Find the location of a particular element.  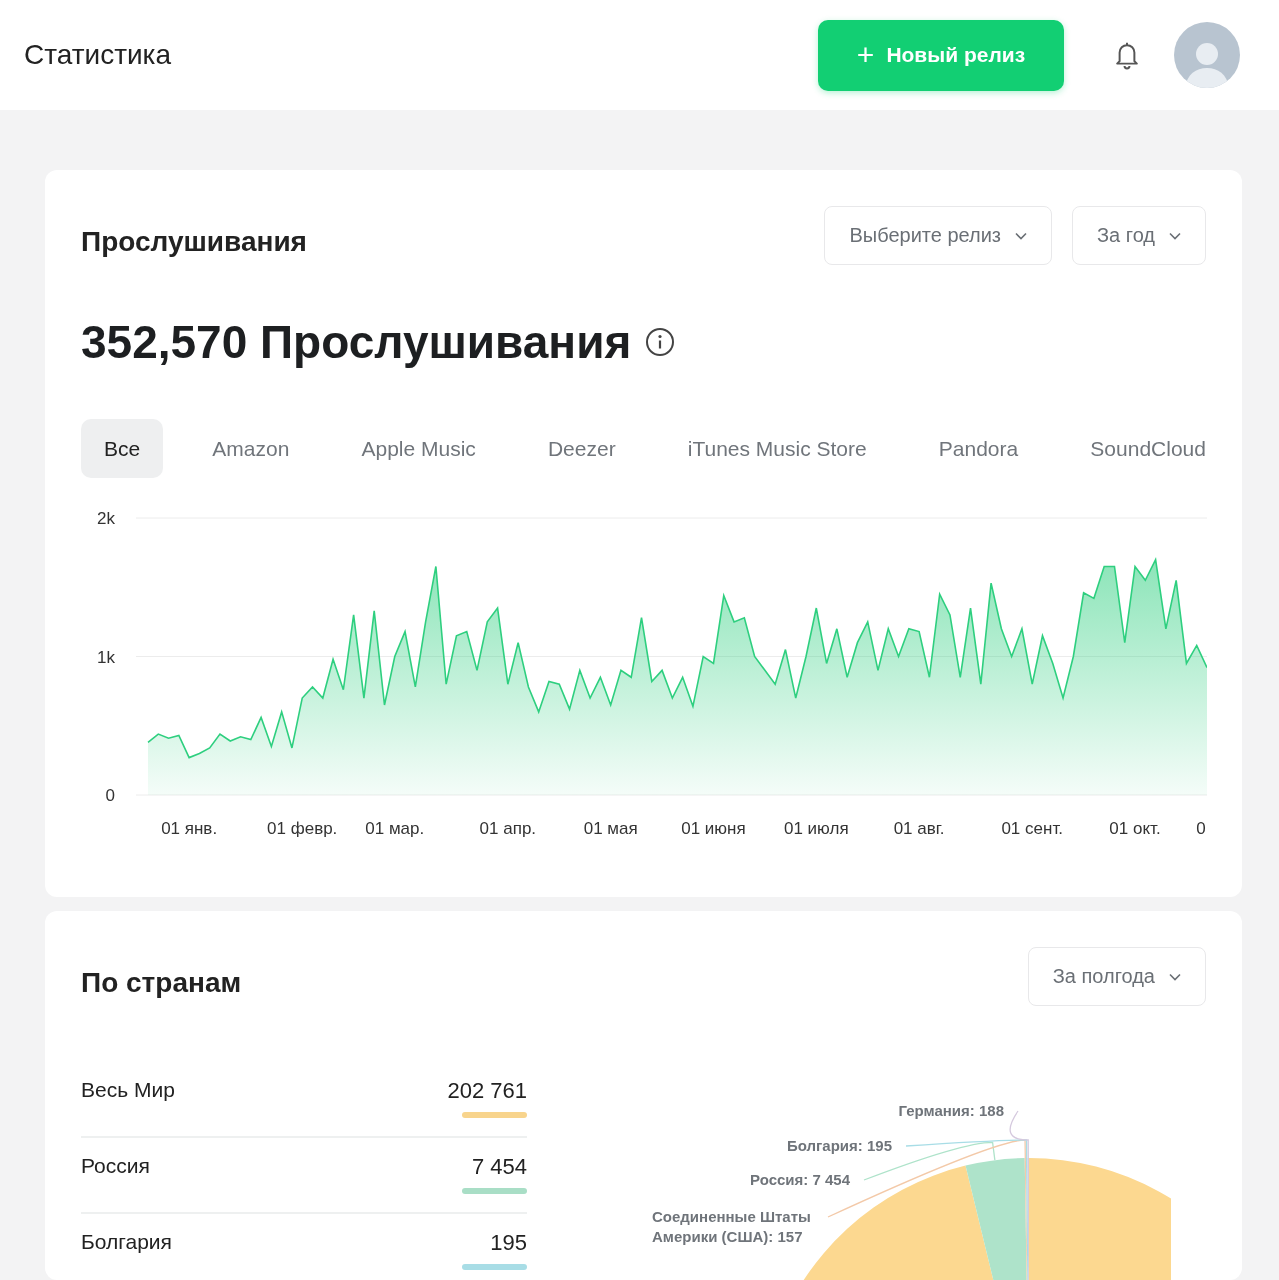

axis-label: 01 сент. is located at coordinates (1032, 828).